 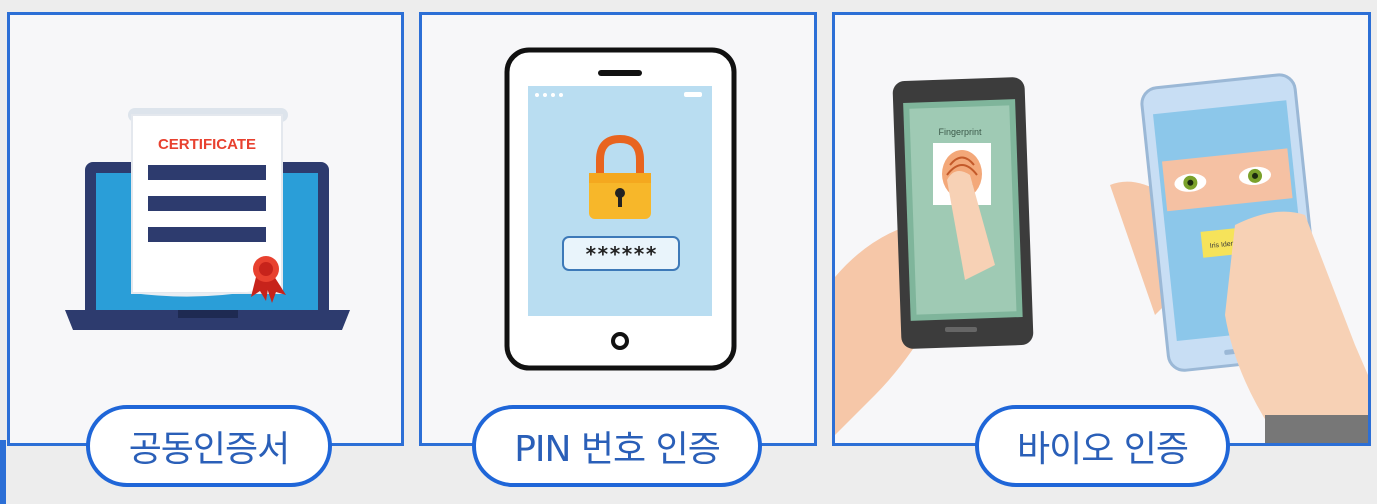 I want to click on certificate-auth-label: 공동인증서, so click(x=209, y=449).